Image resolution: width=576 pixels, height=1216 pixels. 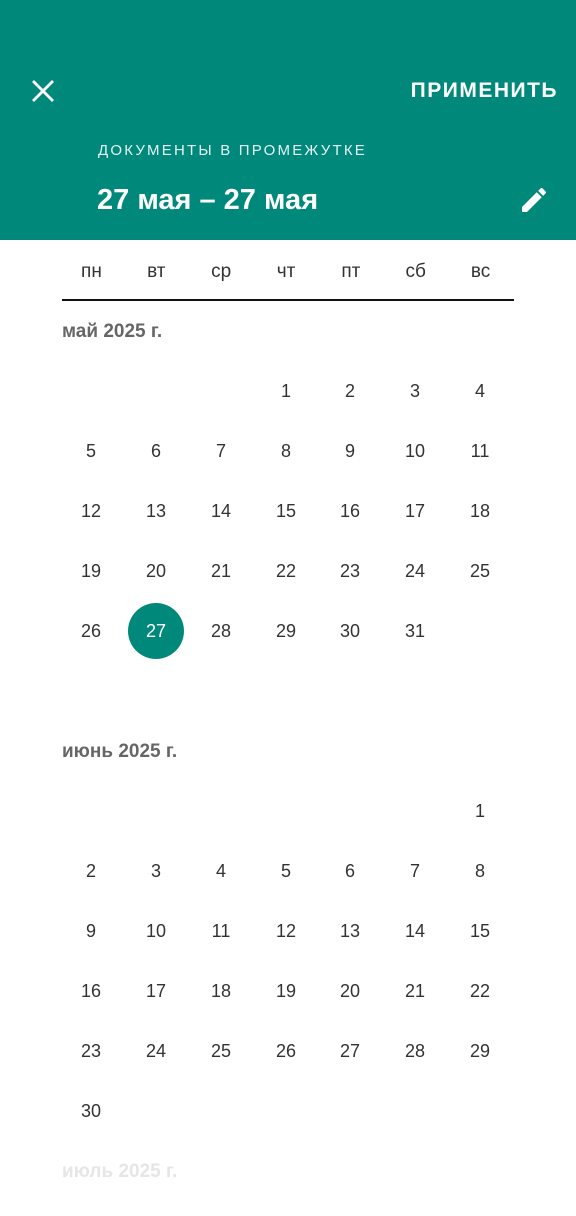 I want to click on close-button, so click(x=43, y=91).